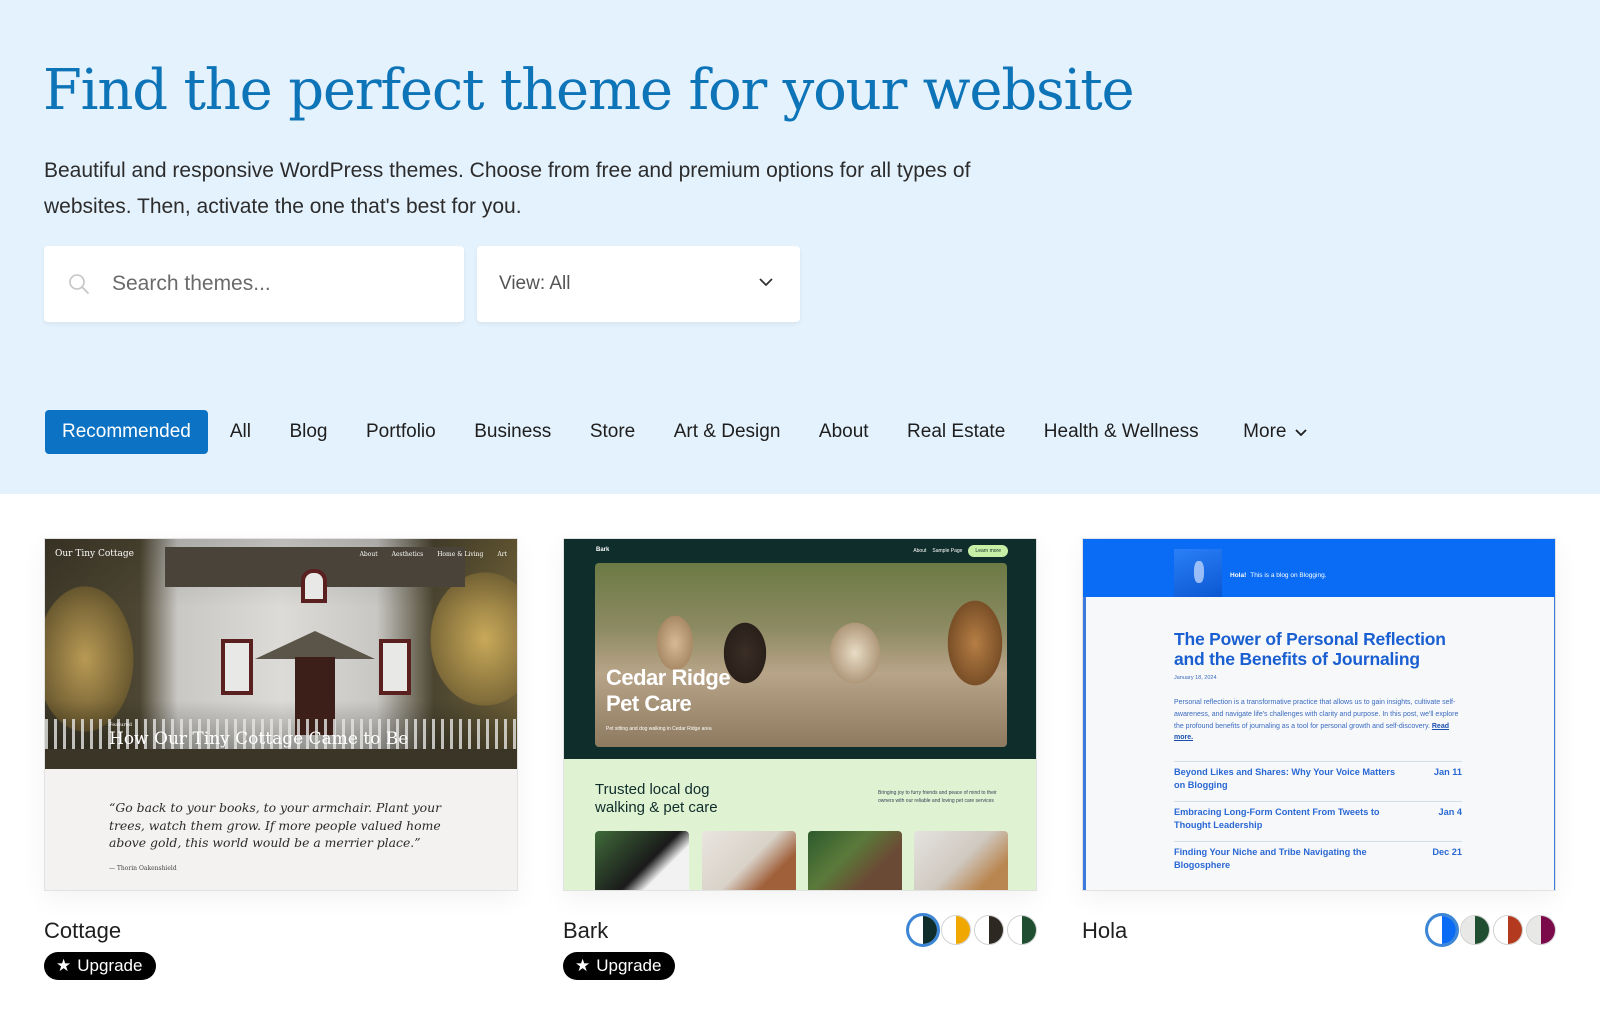 Image resolution: width=1600 pixels, height=1015 pixels. What do you see at coordinates (460, 554) in the screenshot?
I see `preview-nav-item: Home & Living` at bounding box center [460, 554].